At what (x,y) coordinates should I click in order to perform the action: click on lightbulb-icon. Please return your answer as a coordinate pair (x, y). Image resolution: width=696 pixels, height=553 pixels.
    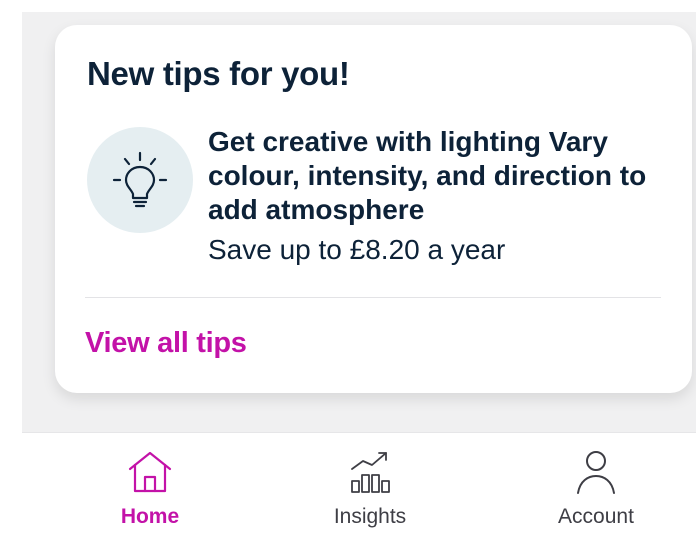
    Looking at the image, I should click on (140, 180).